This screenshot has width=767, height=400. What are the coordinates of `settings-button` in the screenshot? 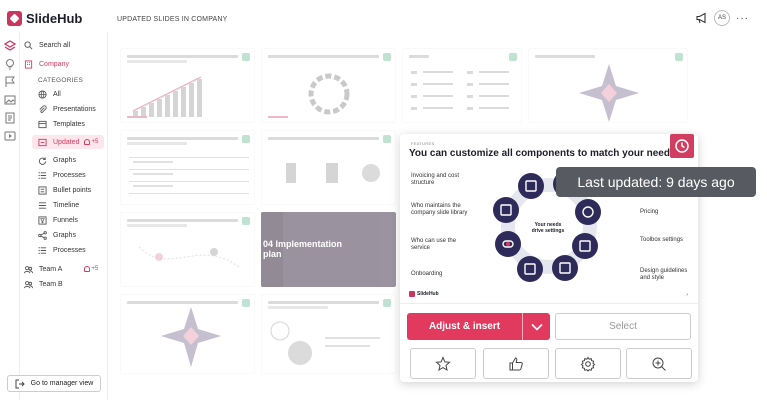 It's located at (588, 363).